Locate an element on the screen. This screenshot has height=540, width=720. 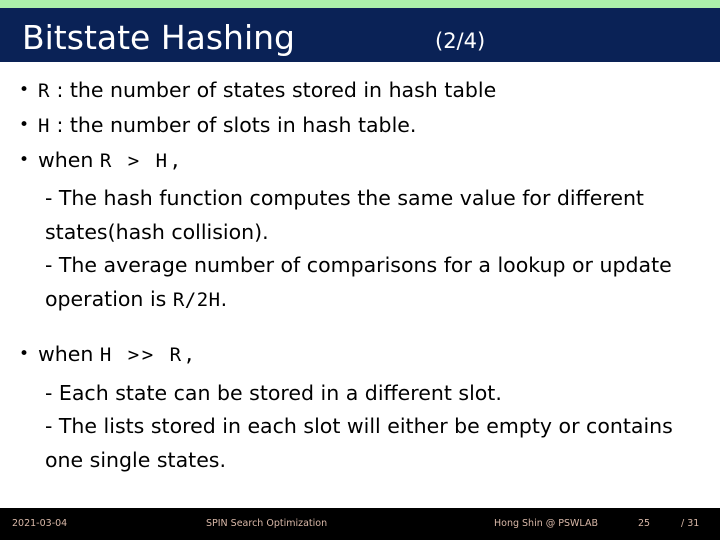
footer-subject: SPIN Search Optimization is located at coordinates (267, 523).